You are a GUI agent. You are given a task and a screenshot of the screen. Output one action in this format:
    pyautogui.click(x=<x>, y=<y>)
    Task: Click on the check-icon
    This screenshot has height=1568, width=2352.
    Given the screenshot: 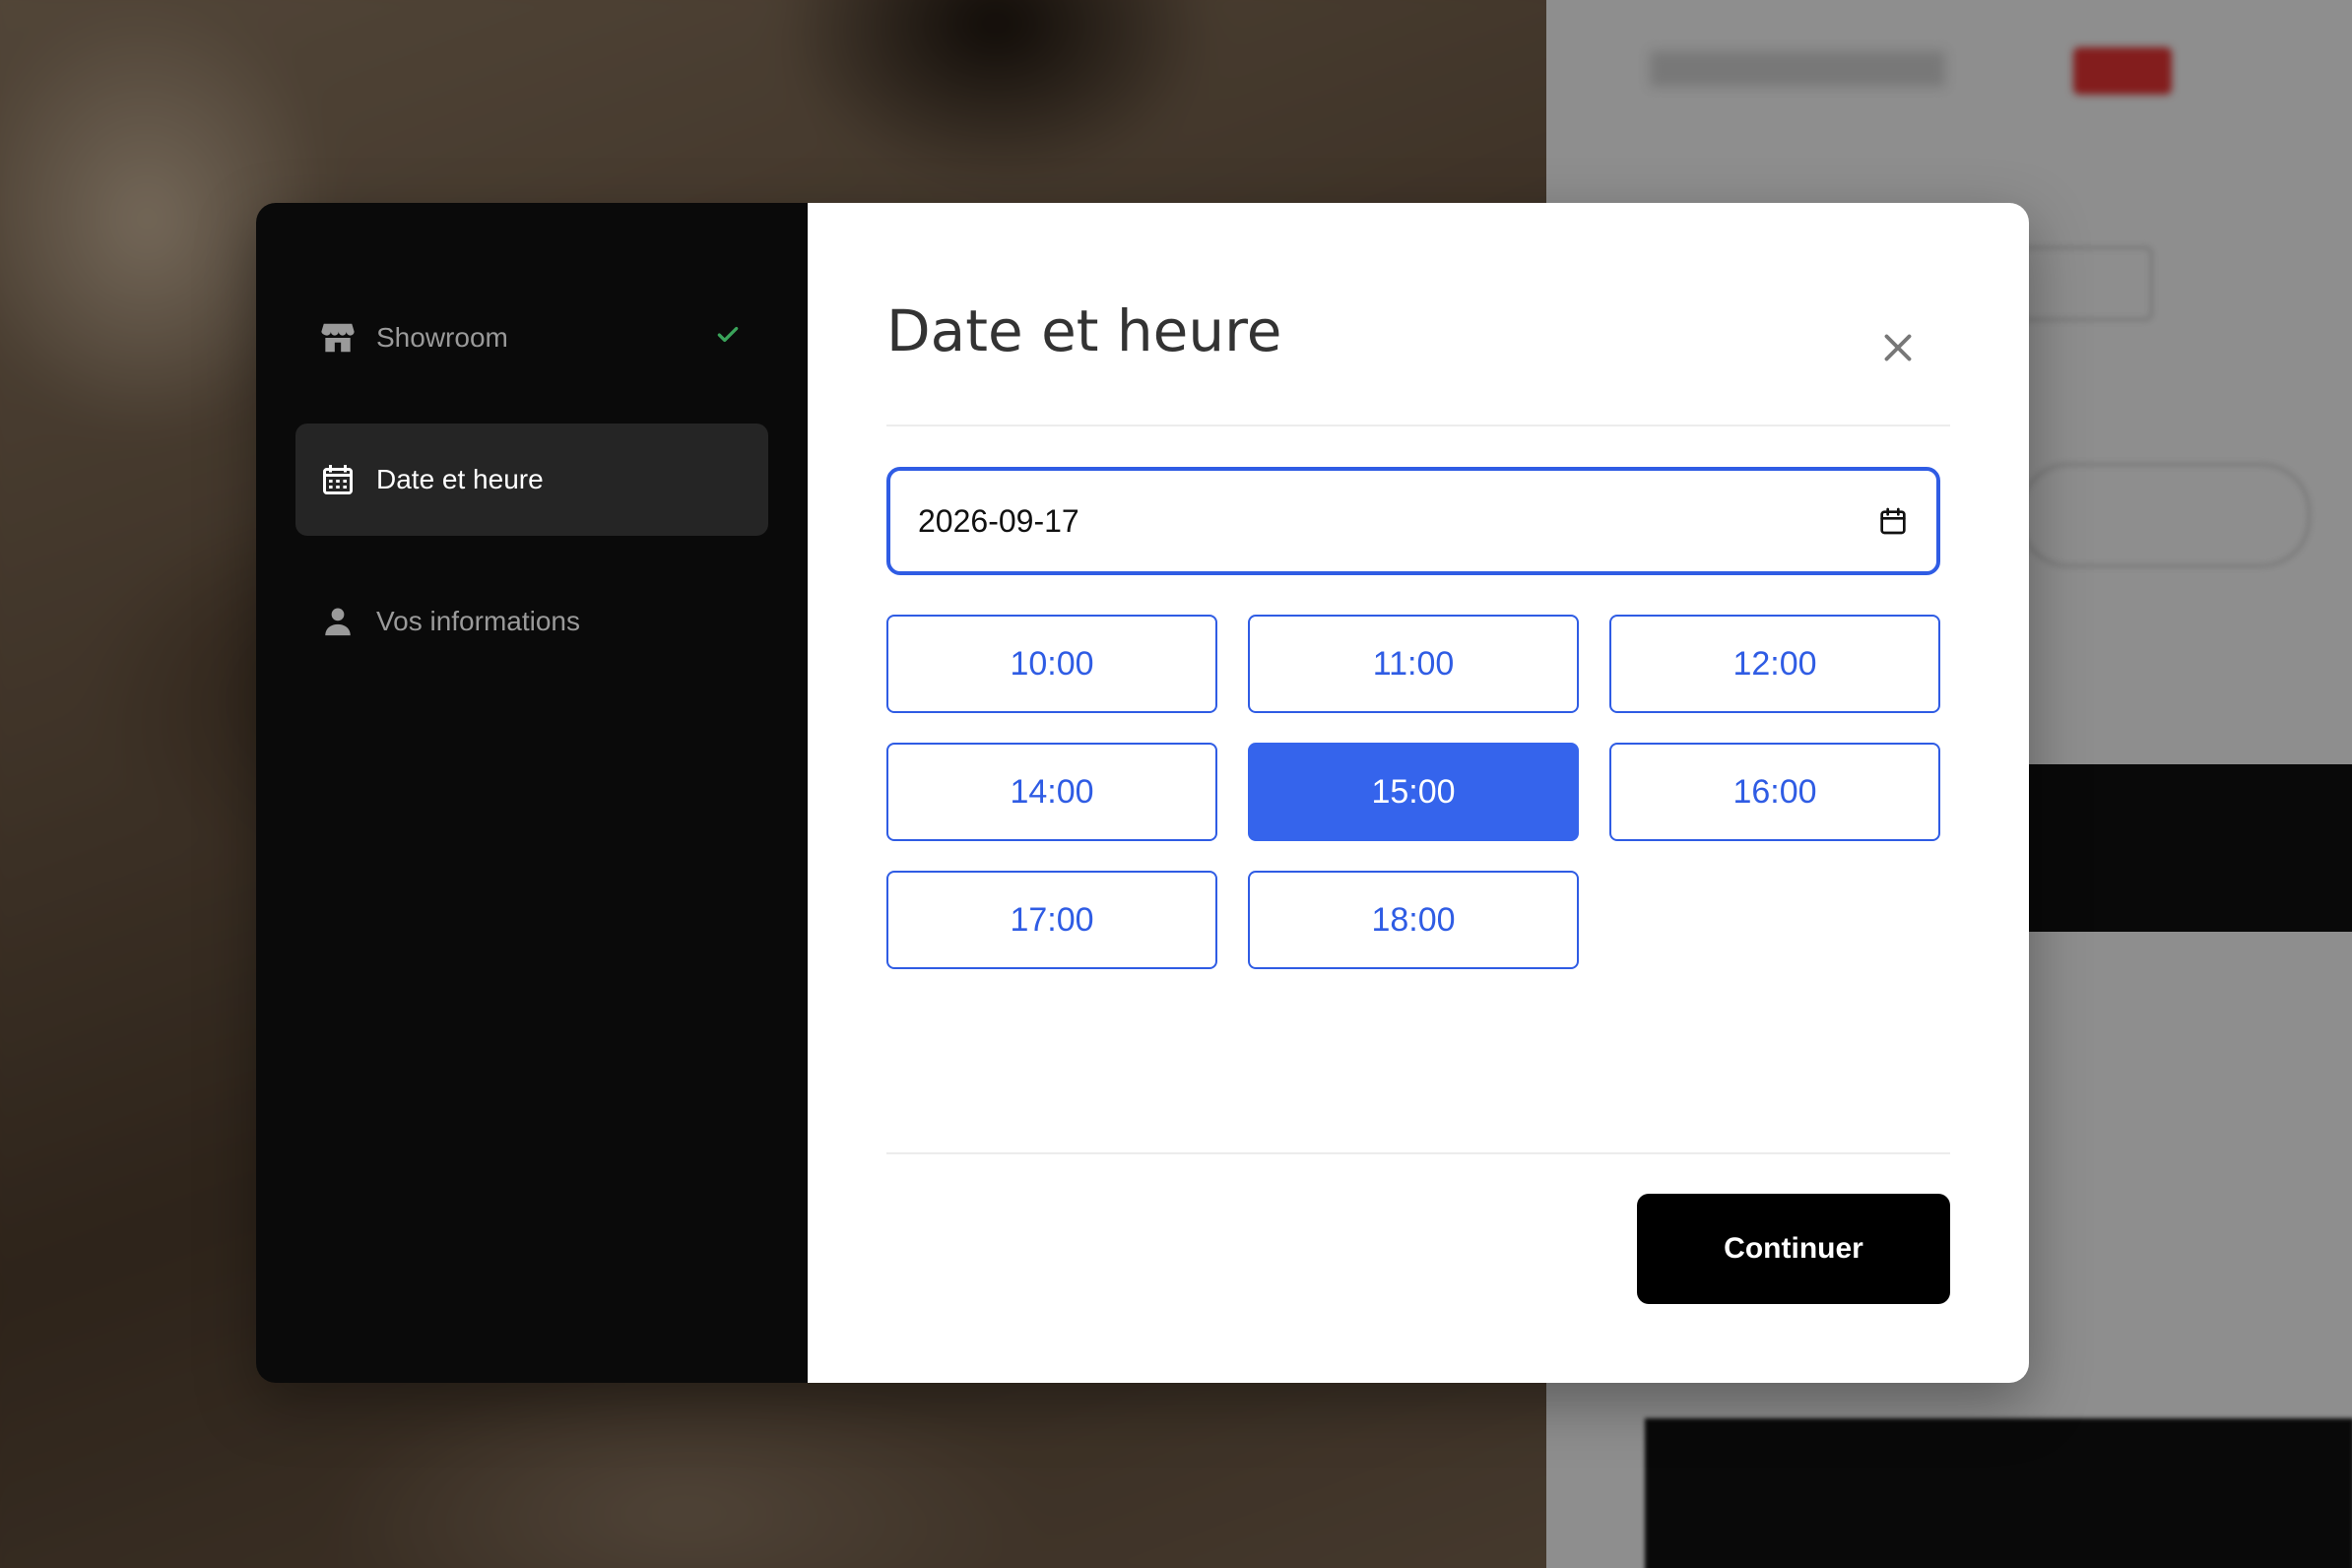 What is the action you would take?
    pyautogui.click(x=728, y=339)
    